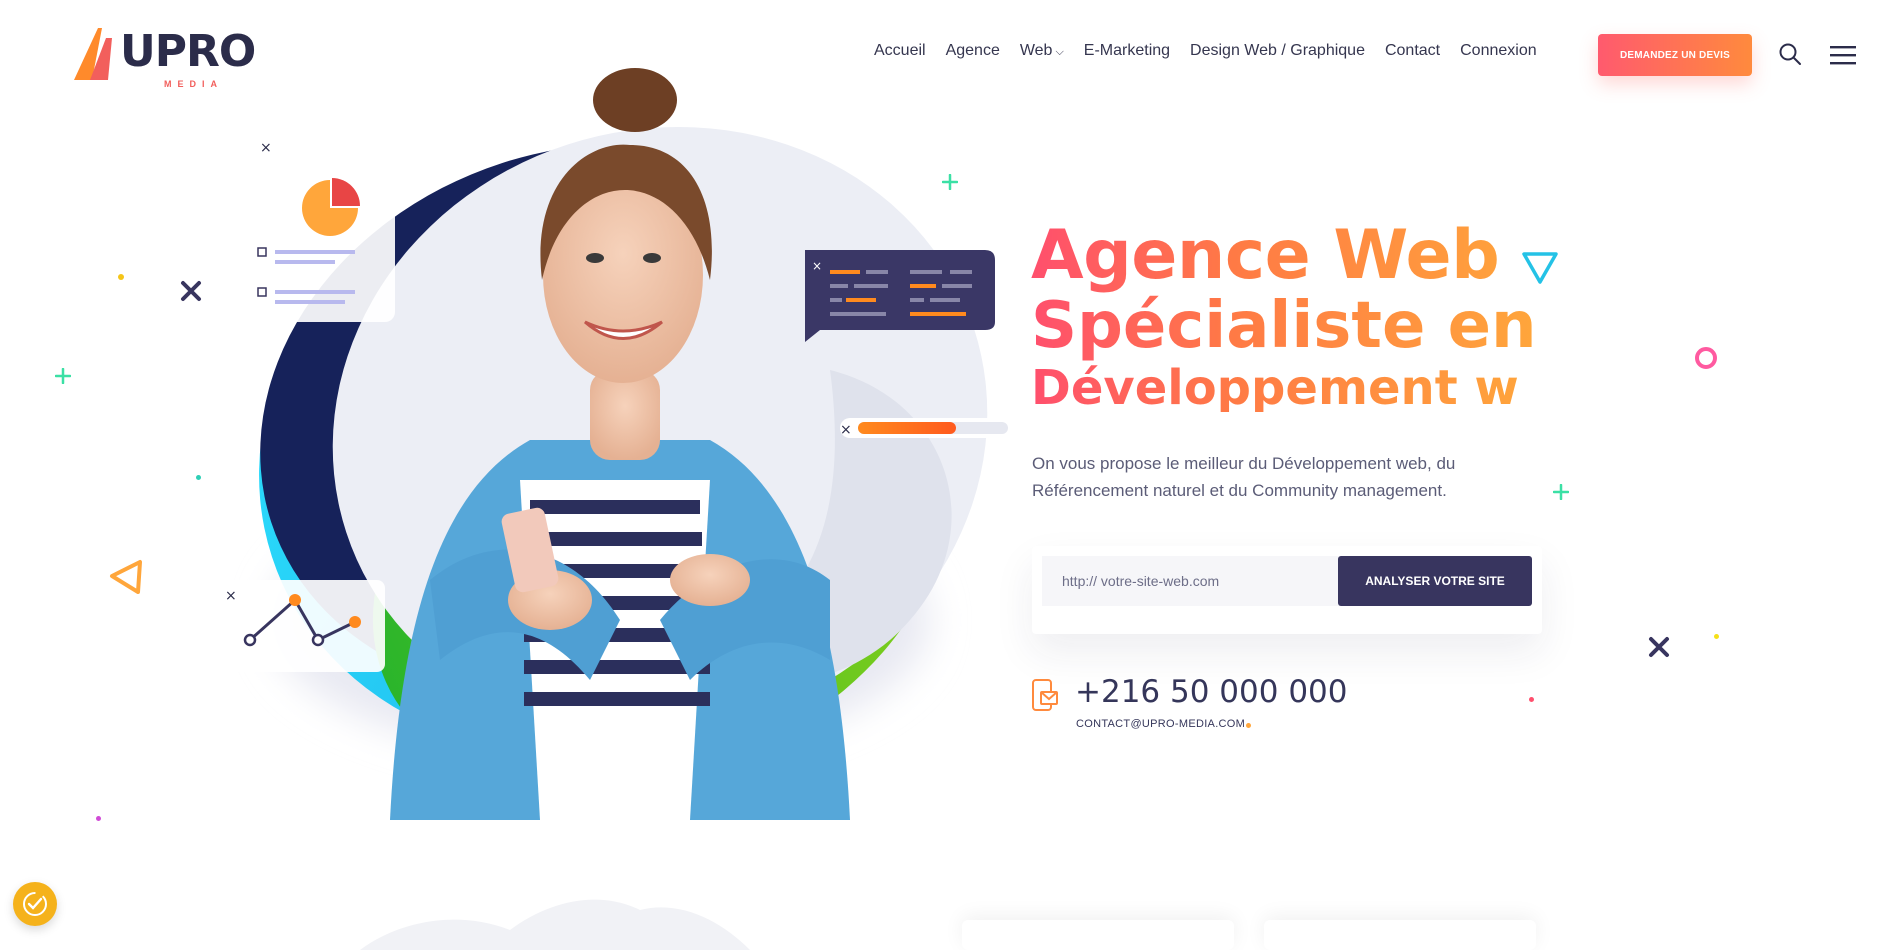  I want to click on line-chart-card: ×, so click(300, 626).